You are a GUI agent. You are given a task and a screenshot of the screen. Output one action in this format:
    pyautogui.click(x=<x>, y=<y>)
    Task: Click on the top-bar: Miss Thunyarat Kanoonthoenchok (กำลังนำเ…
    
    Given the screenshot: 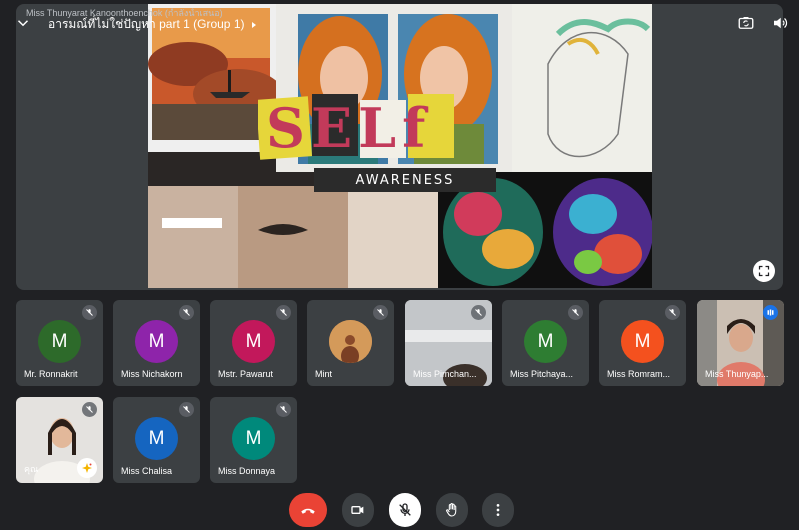 What is the action you would take?
    pyautogui.click(x=399, y=23)
    